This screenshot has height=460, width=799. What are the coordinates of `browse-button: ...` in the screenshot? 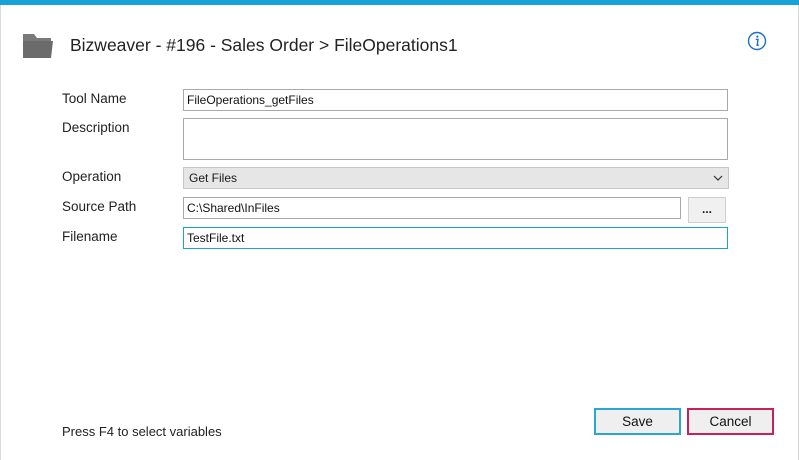 It's located at (707, 210).